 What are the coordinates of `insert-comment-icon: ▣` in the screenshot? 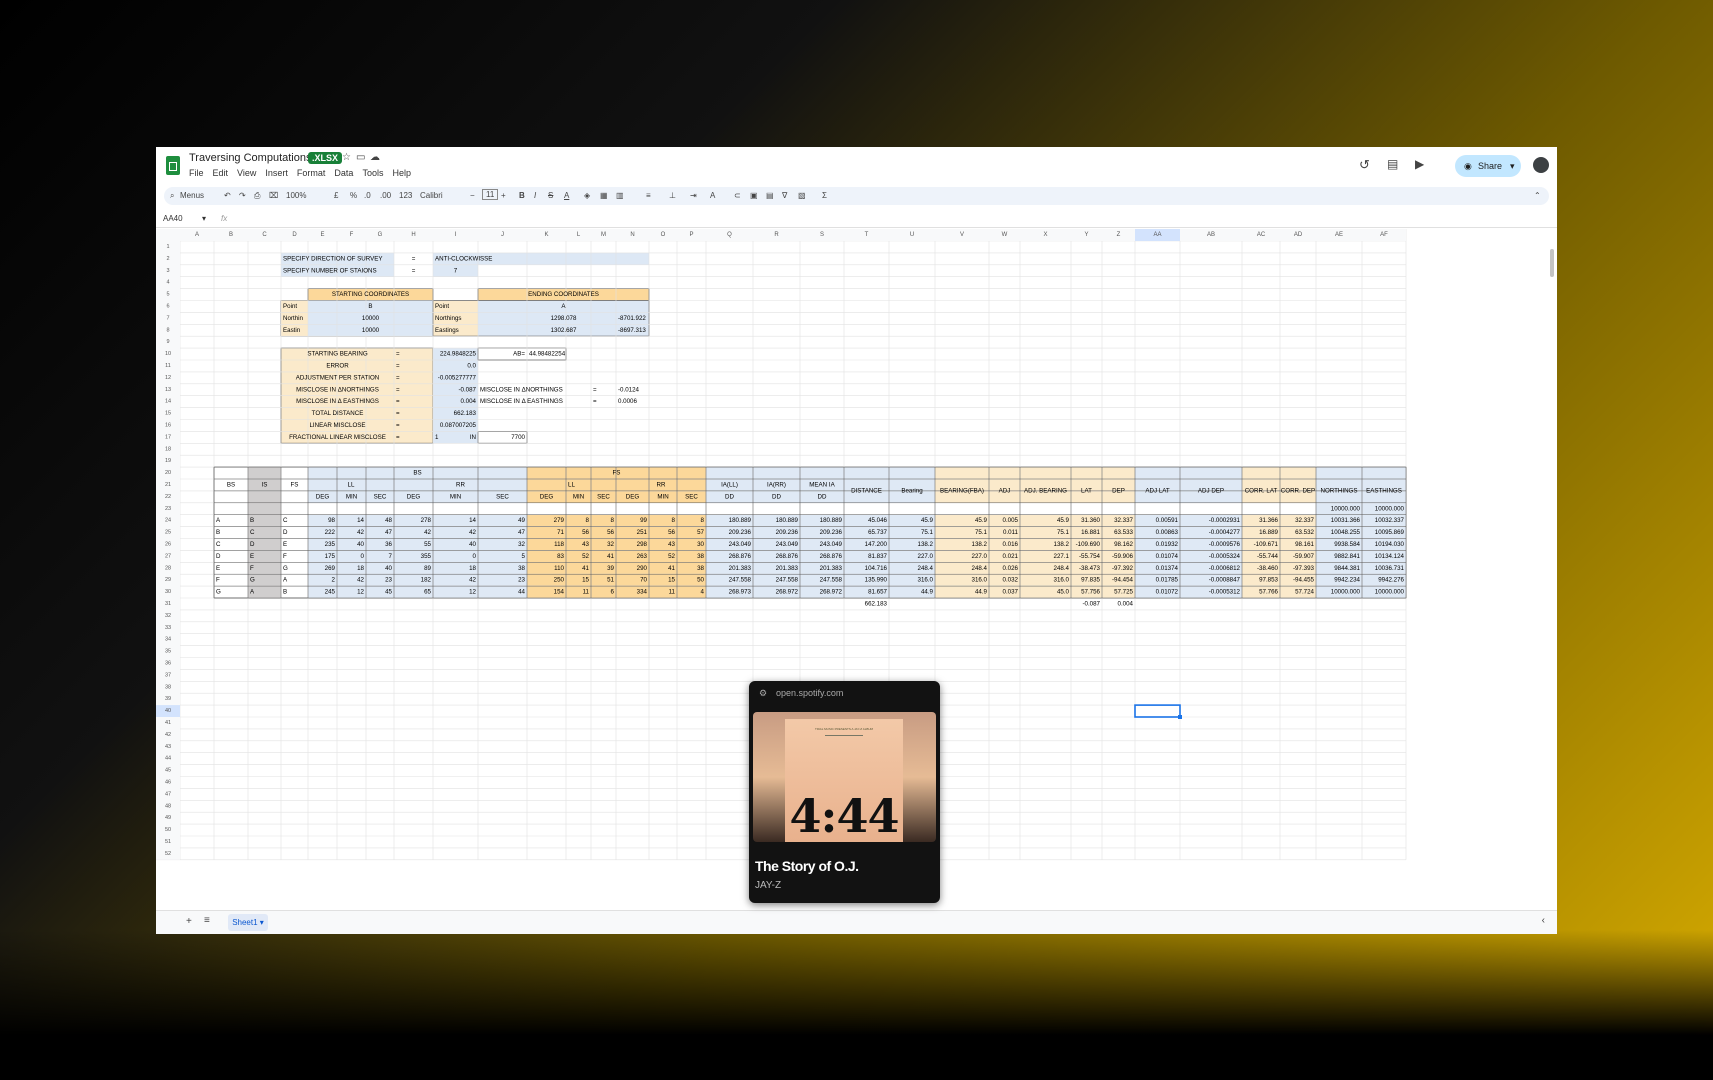 It's located at (754, 195).